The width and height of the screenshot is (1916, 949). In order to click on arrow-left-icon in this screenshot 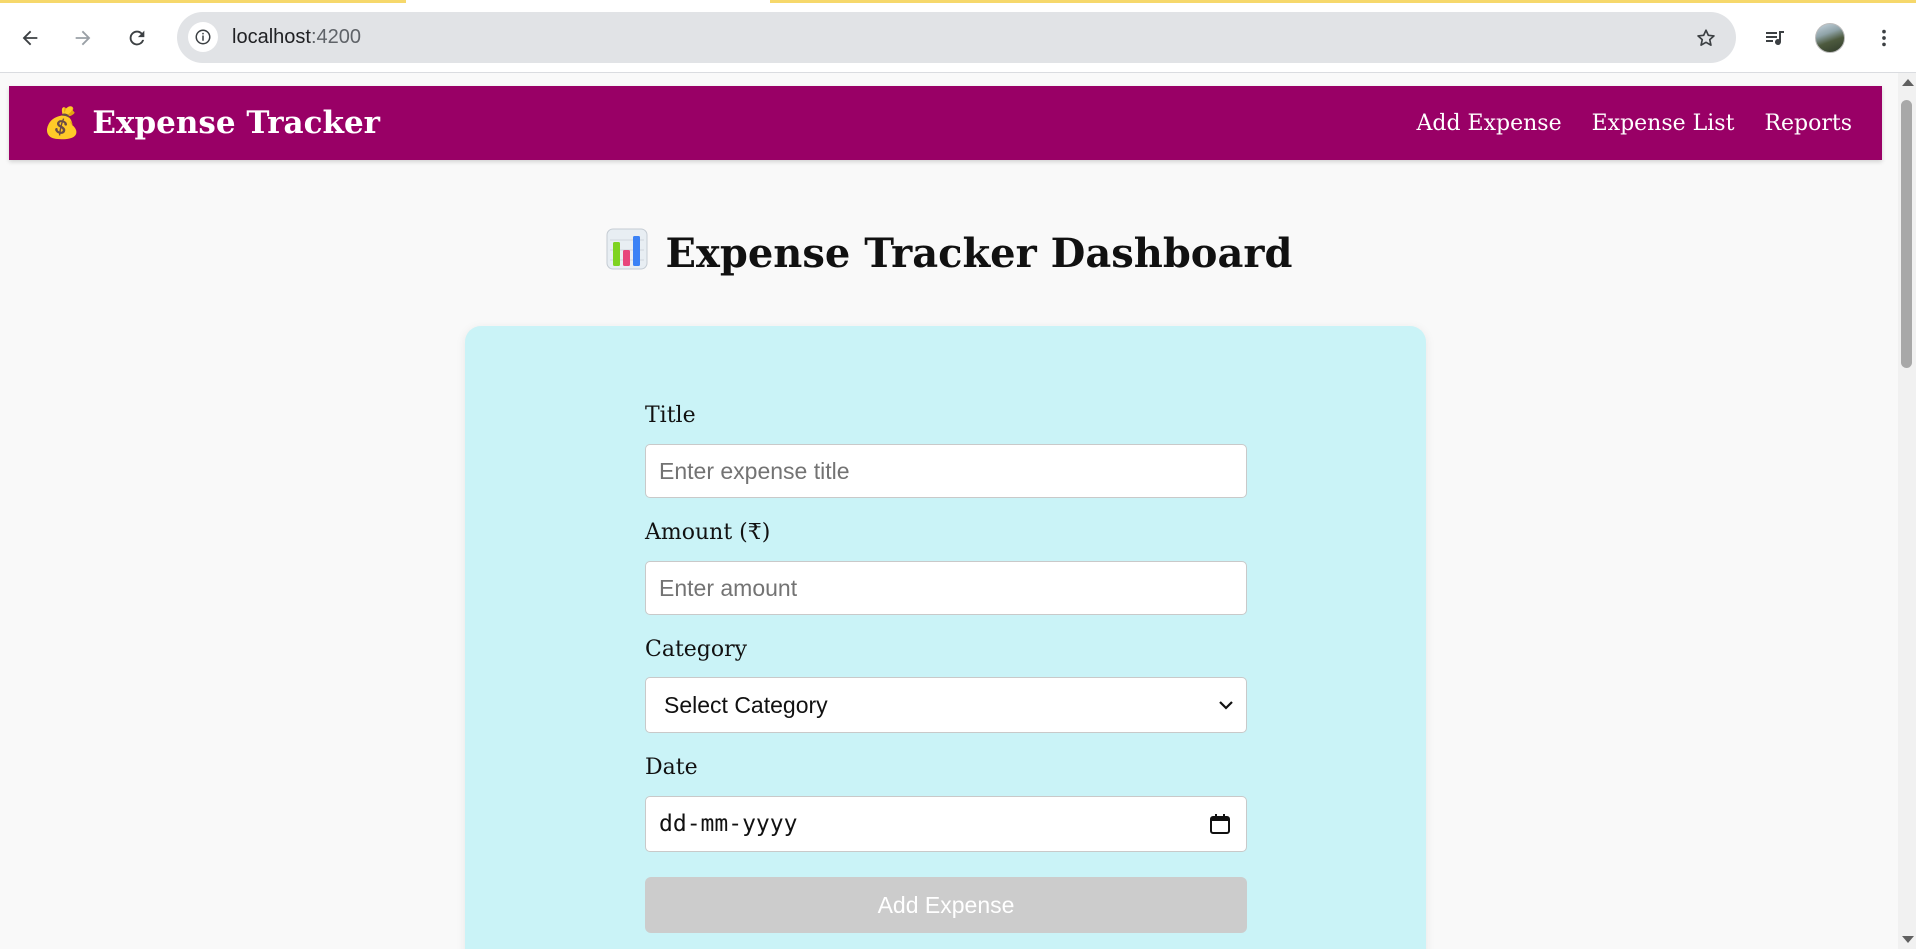, I will do `click(30, 38)`.